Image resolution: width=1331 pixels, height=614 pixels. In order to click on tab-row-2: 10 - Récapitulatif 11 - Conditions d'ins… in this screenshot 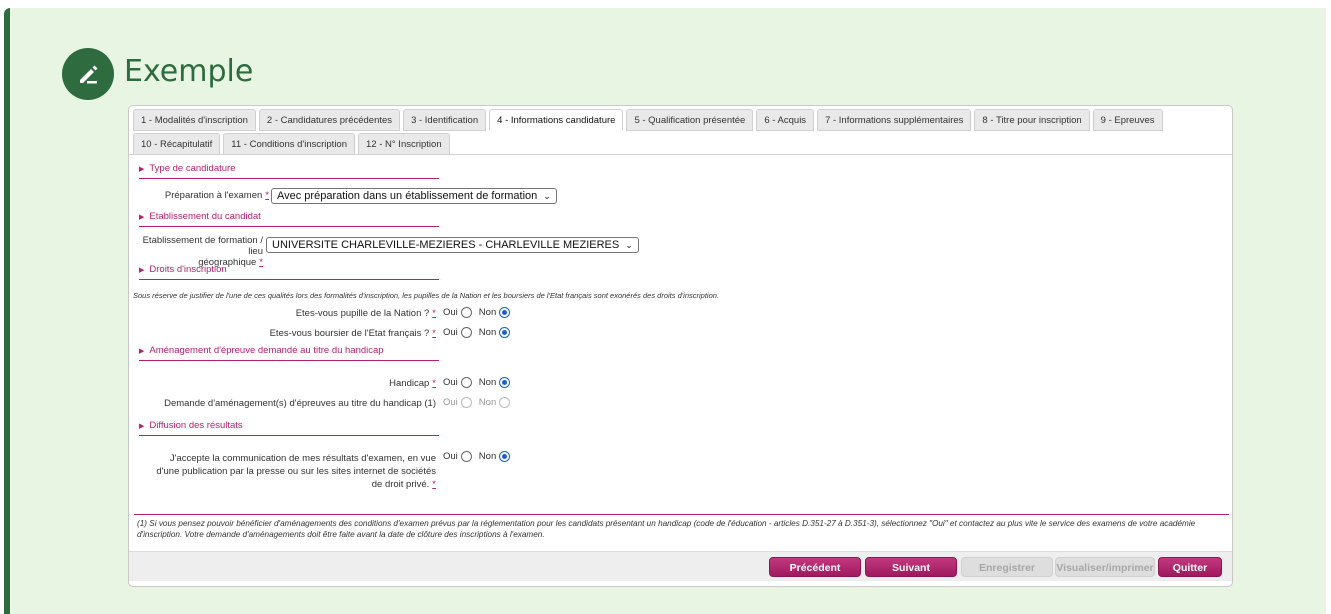, I will do `click(680, 144)`.